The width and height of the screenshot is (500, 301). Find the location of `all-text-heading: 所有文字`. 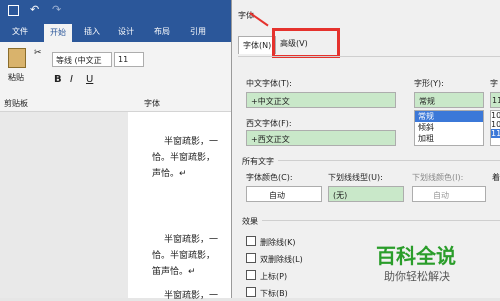

all-text-heading: 所有文字 is located at coordinates (258, 161).